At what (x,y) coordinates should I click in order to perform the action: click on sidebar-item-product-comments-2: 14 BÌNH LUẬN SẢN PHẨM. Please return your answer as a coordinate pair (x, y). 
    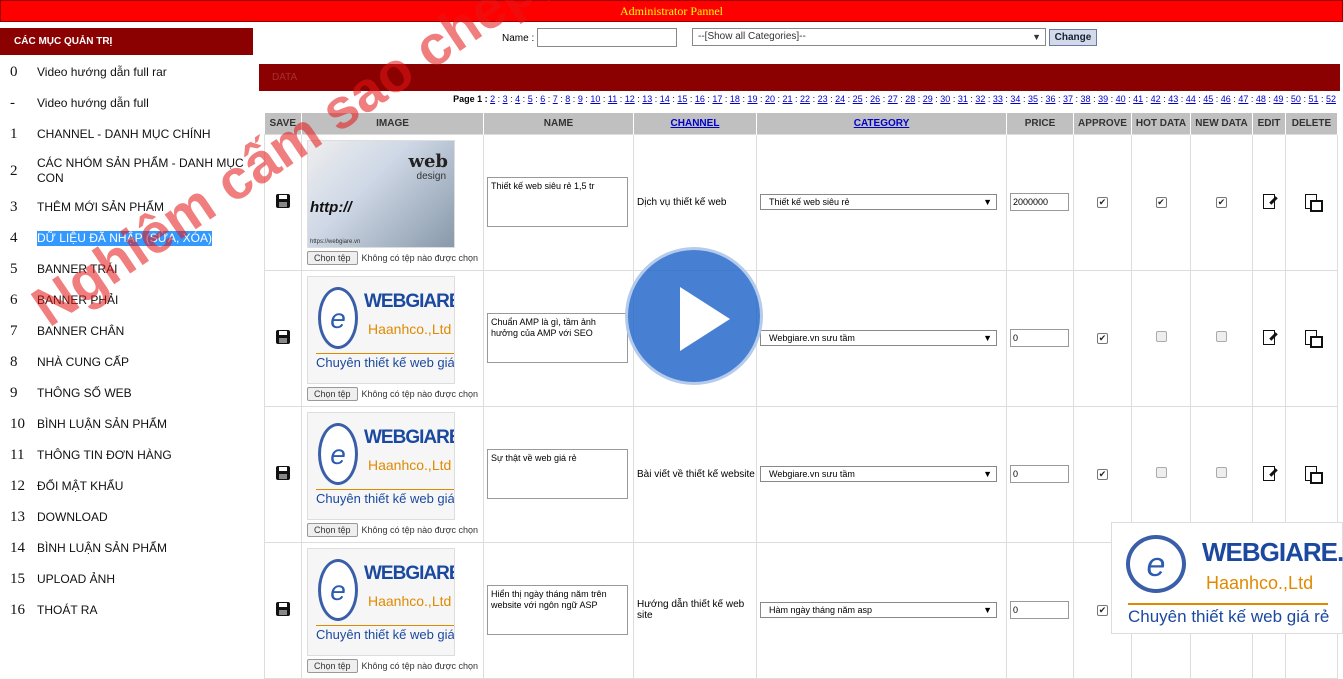
    Looking at the image, I should click on (126, 548).